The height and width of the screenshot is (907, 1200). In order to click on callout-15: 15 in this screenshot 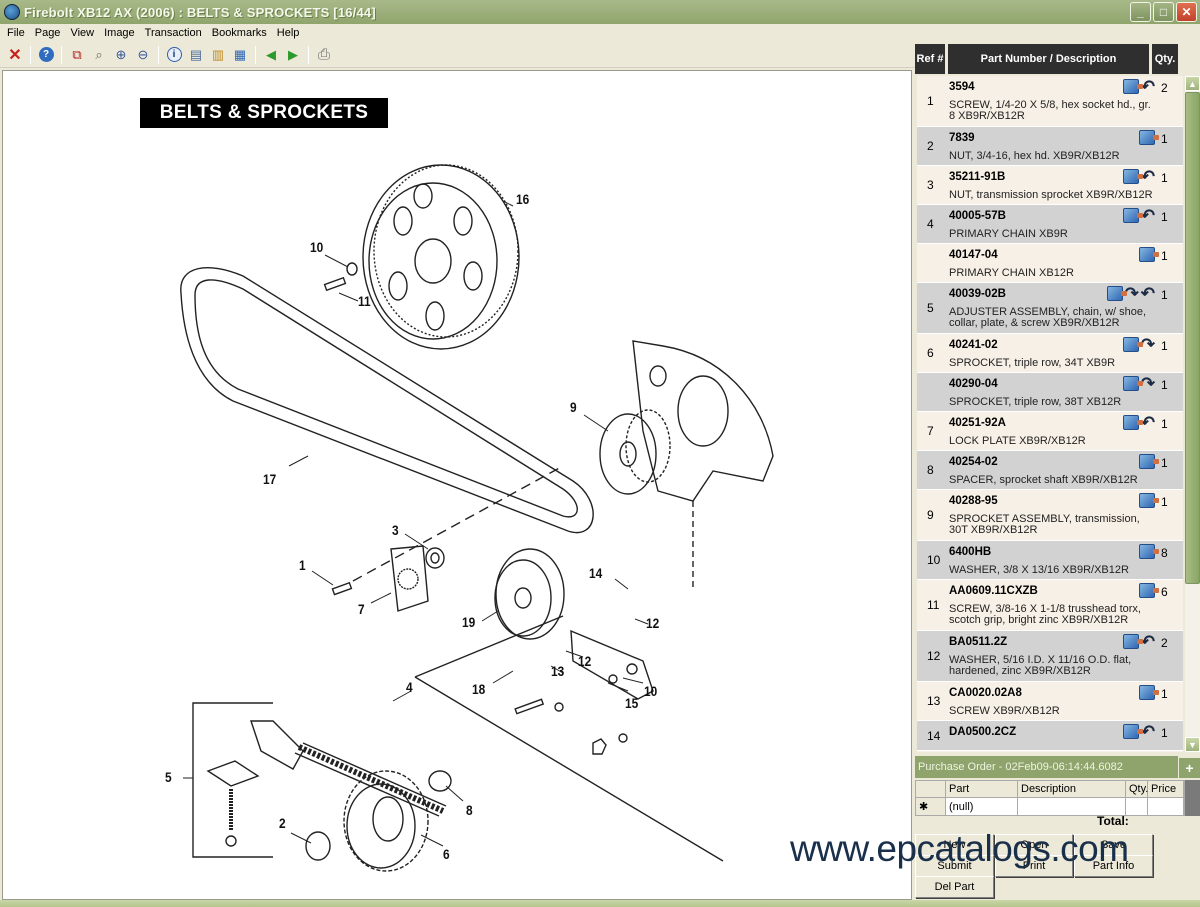, I will do `click(631, 703)`.